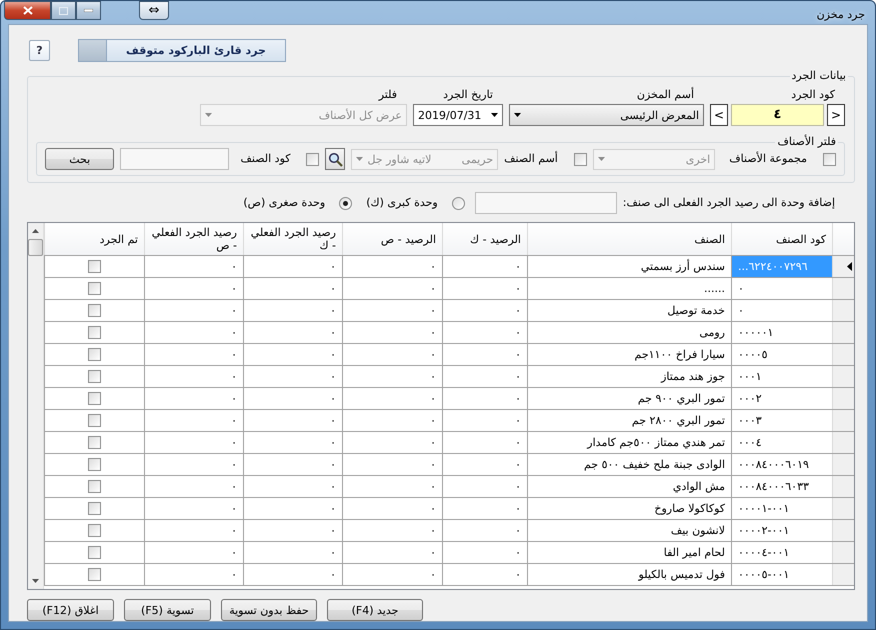 The height and width of the screenshot is (630, 876). Describe the element at coordinates (781, 239) in the screenshot. I see `column-header: كود الصنف` at that location.